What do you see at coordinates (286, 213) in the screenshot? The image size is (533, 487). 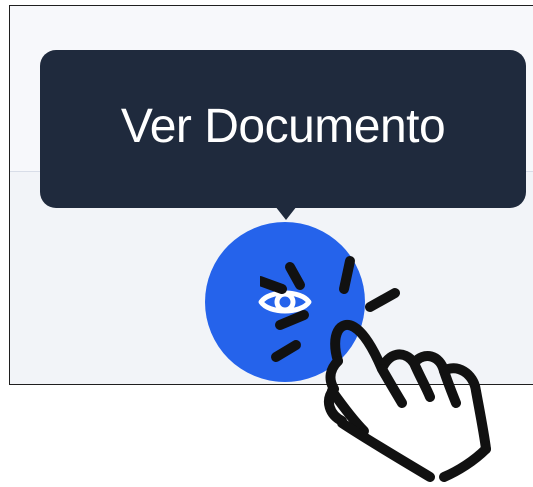 I see `tooltip-arrow` at bounding box center [286, 213].